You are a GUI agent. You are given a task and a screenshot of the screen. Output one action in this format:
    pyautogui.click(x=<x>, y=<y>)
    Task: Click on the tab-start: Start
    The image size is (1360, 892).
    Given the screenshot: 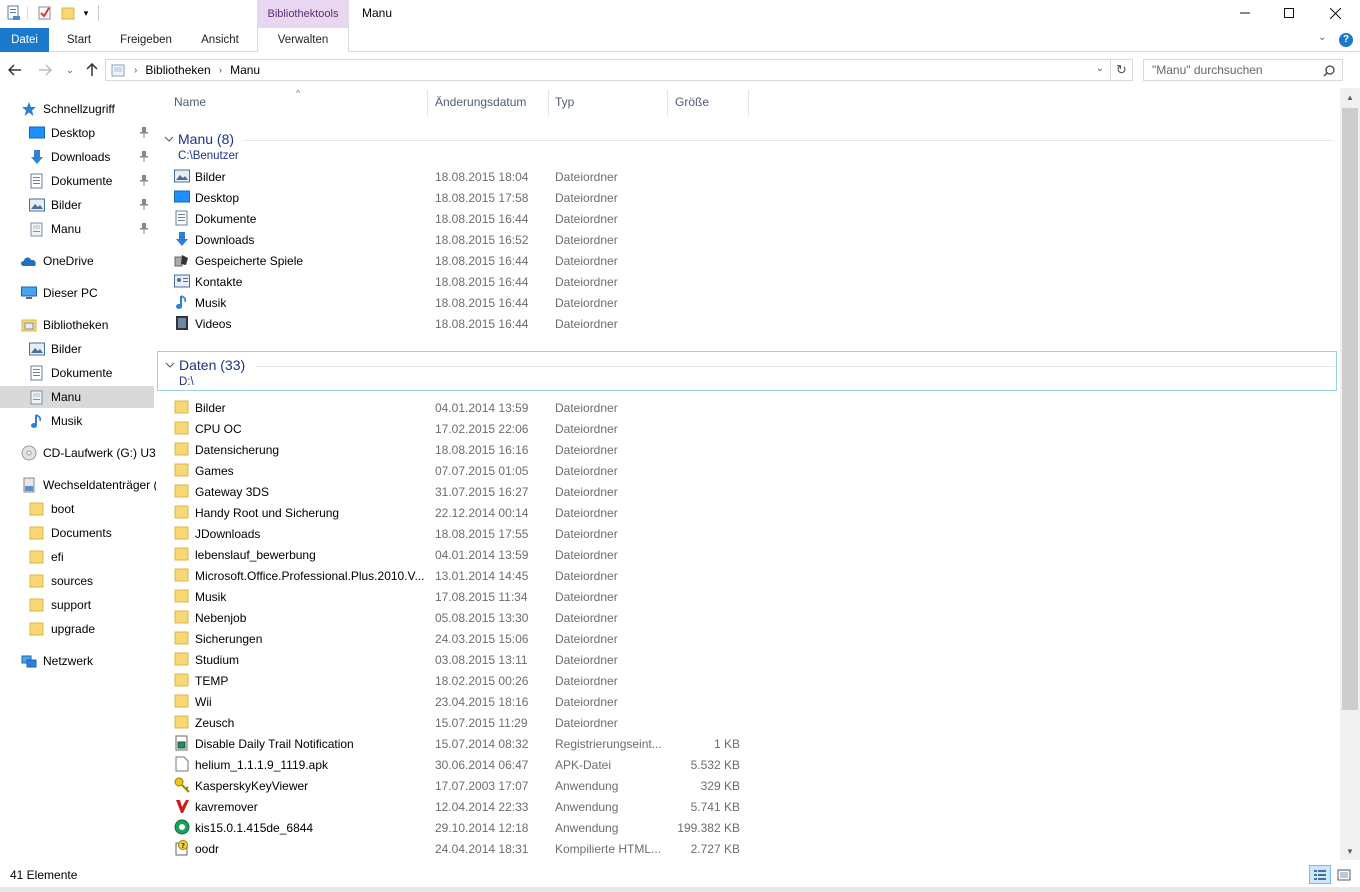 What is the action you would take?
    pyautogui.click(x=79, y=40)
    